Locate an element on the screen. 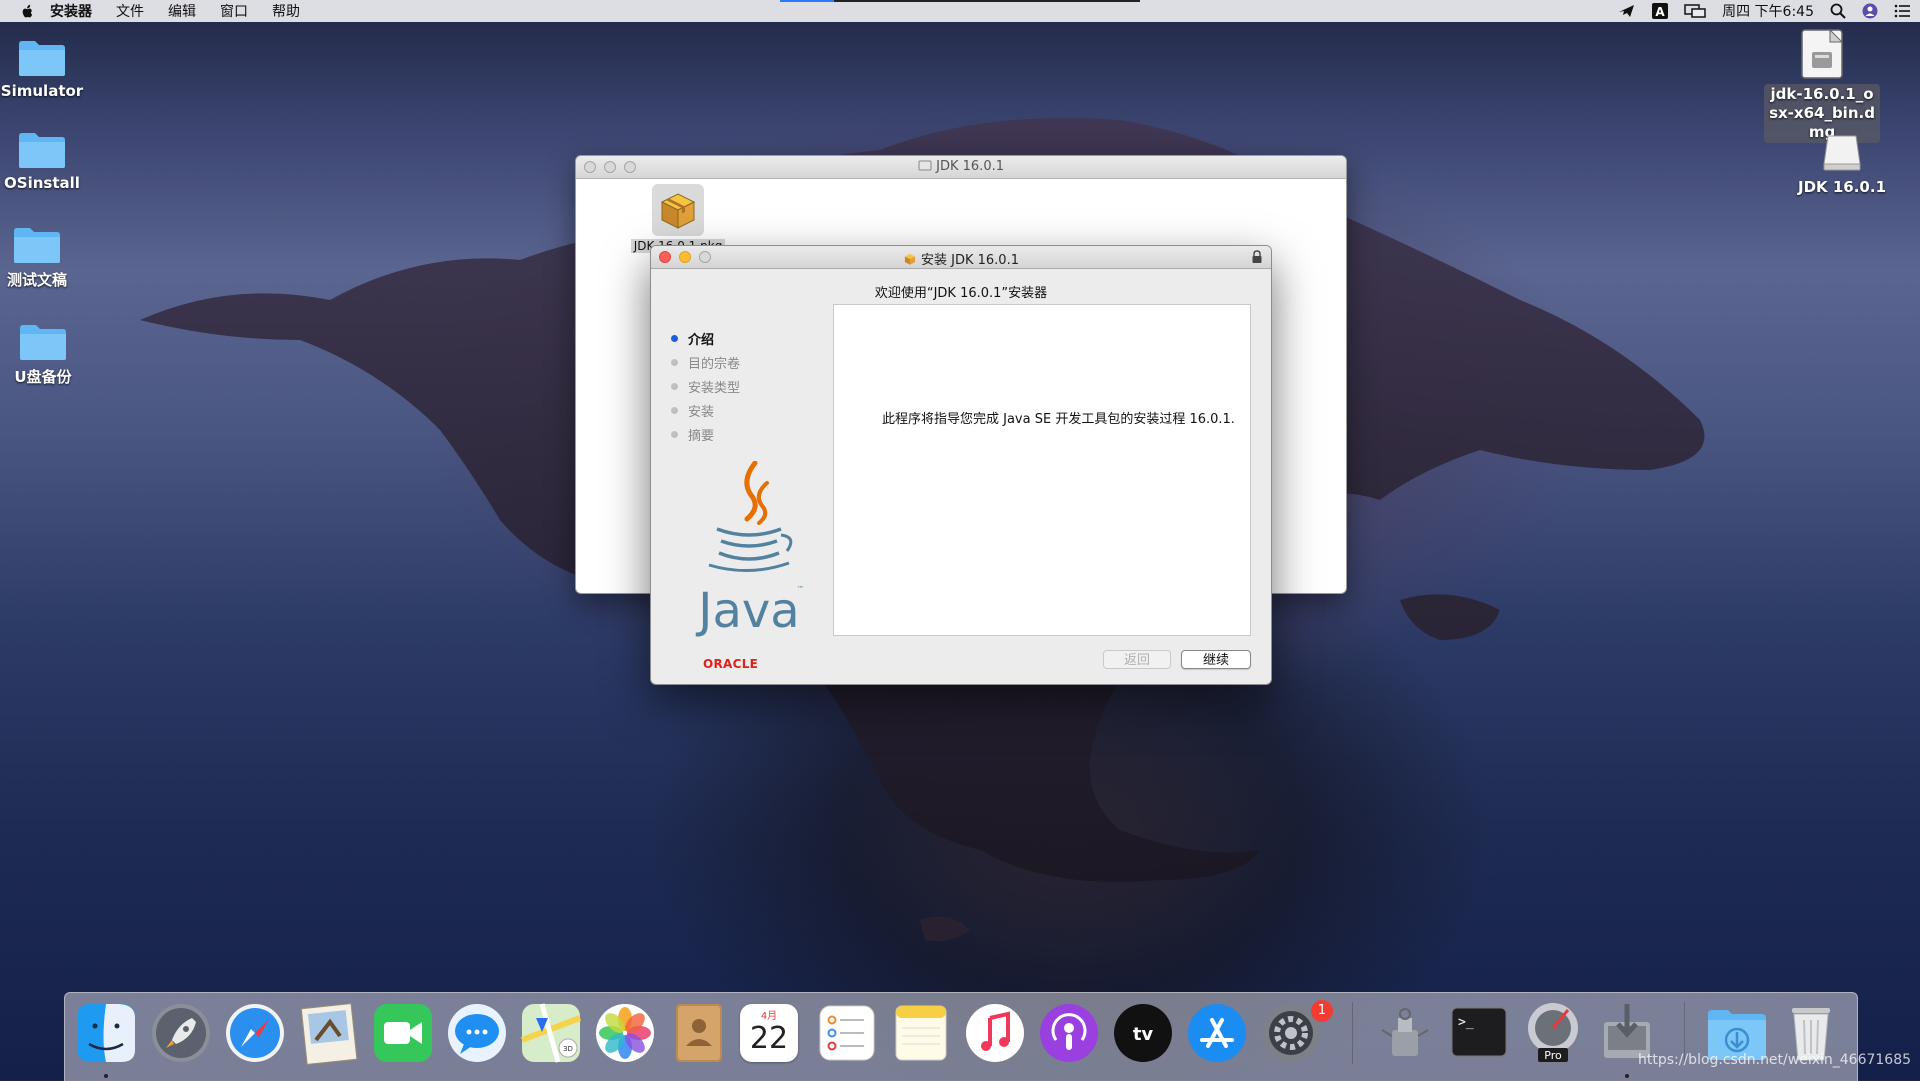 This screenshot has width=1920, height=1081. pkg-file-item: JDK 16.0.1.pkg is located at coordinates (678, 218).